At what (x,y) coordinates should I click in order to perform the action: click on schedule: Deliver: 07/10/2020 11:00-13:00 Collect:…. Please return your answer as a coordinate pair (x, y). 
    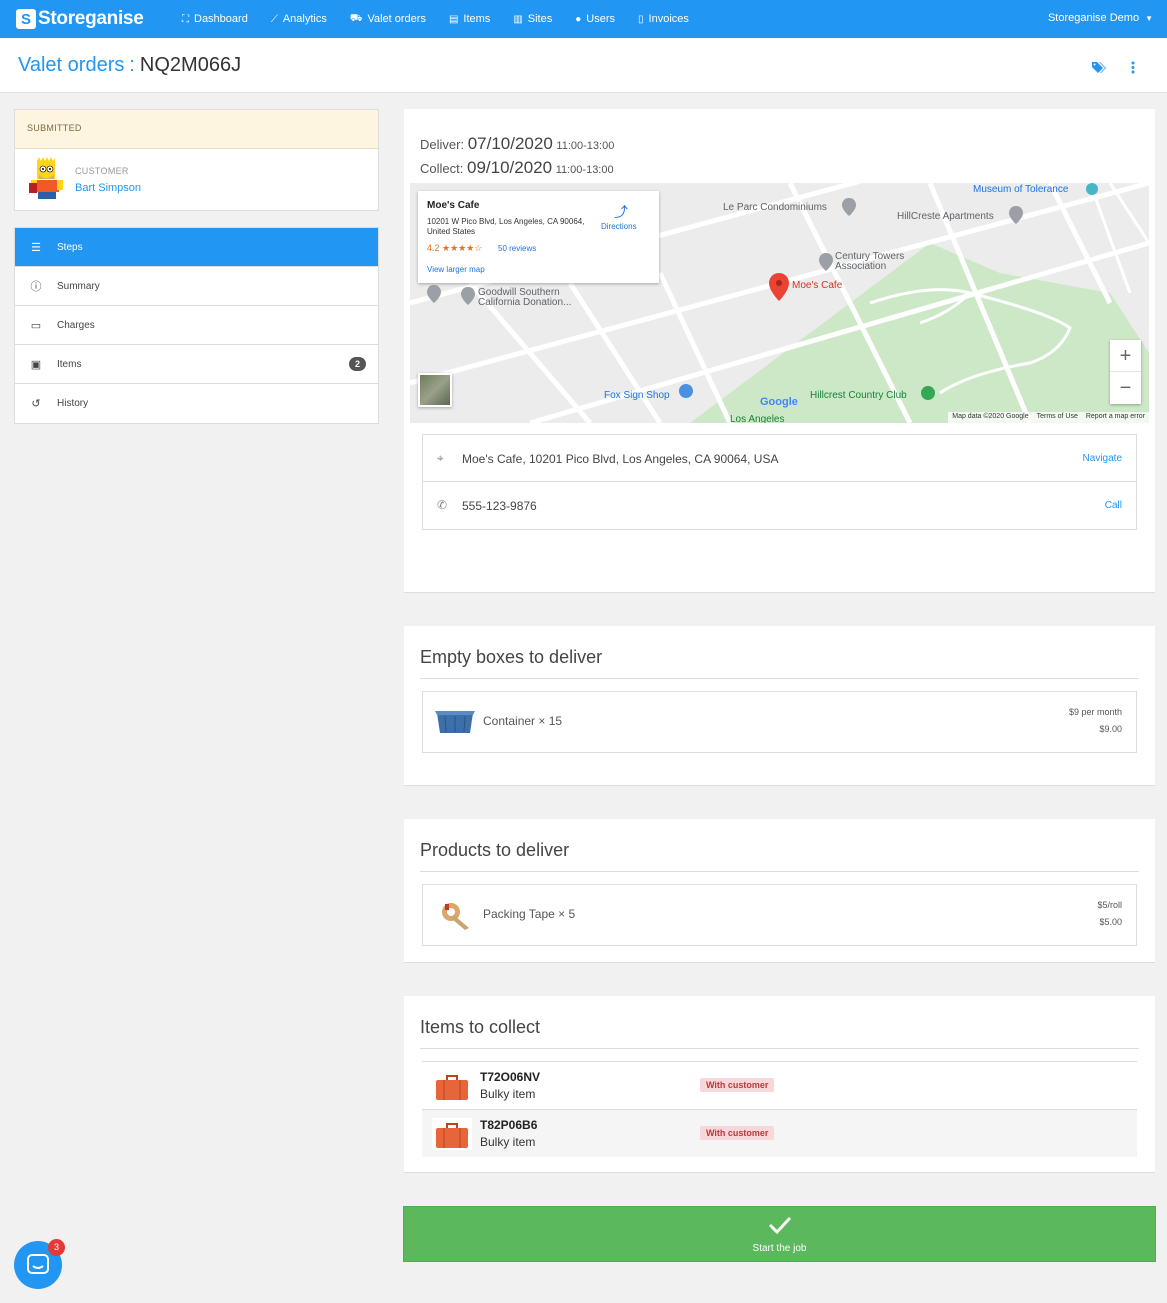
    Looking at the image, I should click on (517, 157).